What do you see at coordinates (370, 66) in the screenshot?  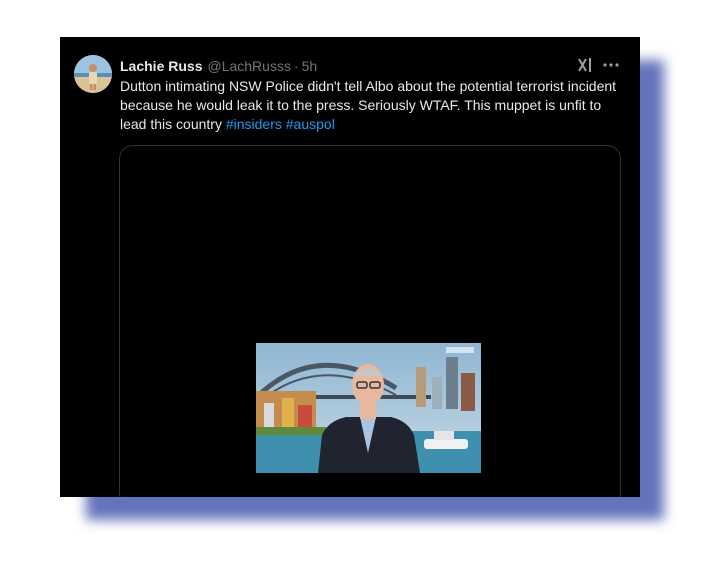 I see `tweet-header: Lachie Russ @LachRusss · 5h` at bounding box center [370, 66].